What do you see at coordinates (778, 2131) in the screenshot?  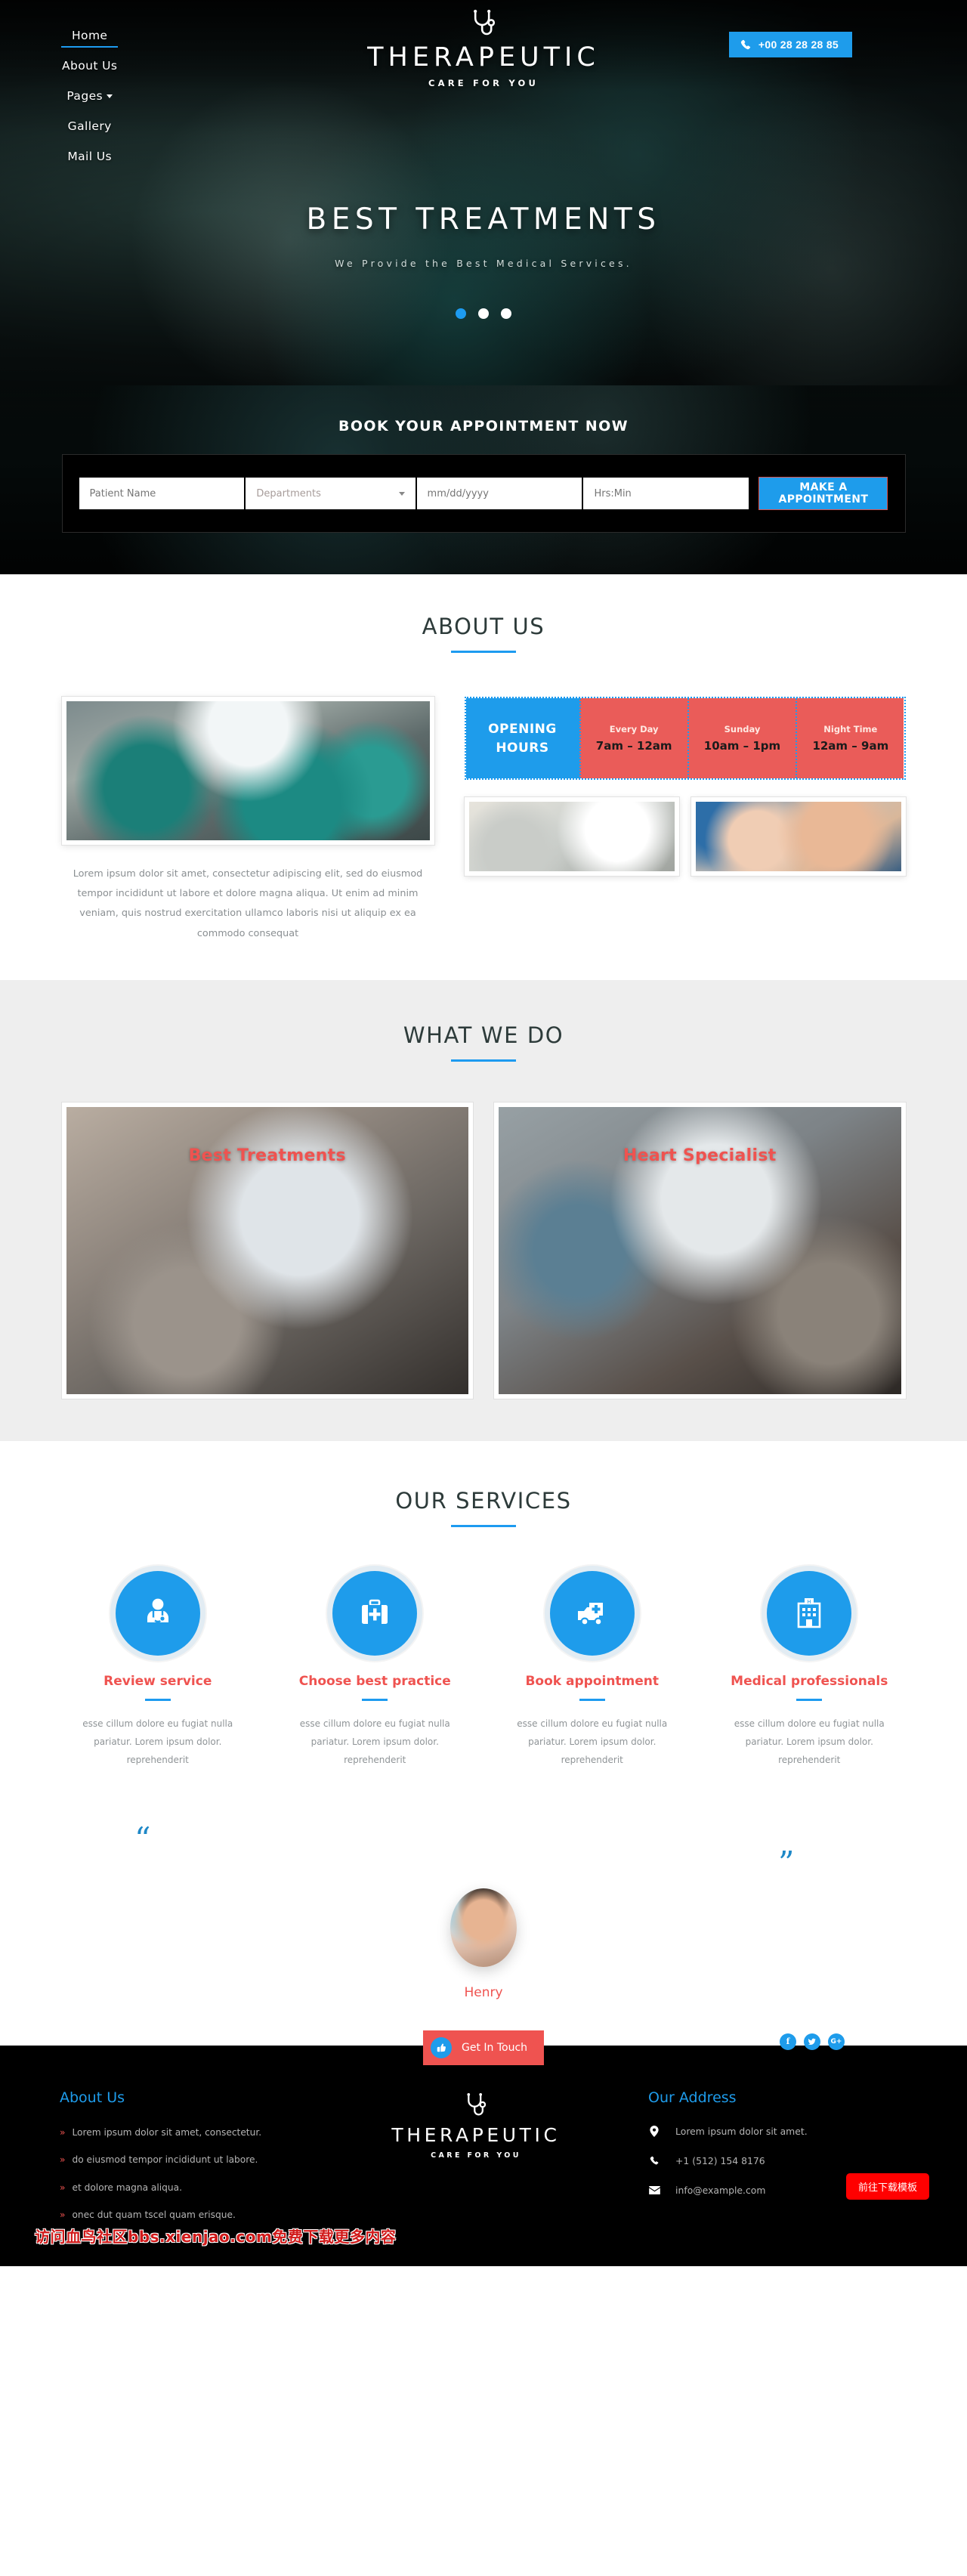 I see `footer-address-row: Lorem ipsum dolor sit amet.` at bounding box center [778, 2131].